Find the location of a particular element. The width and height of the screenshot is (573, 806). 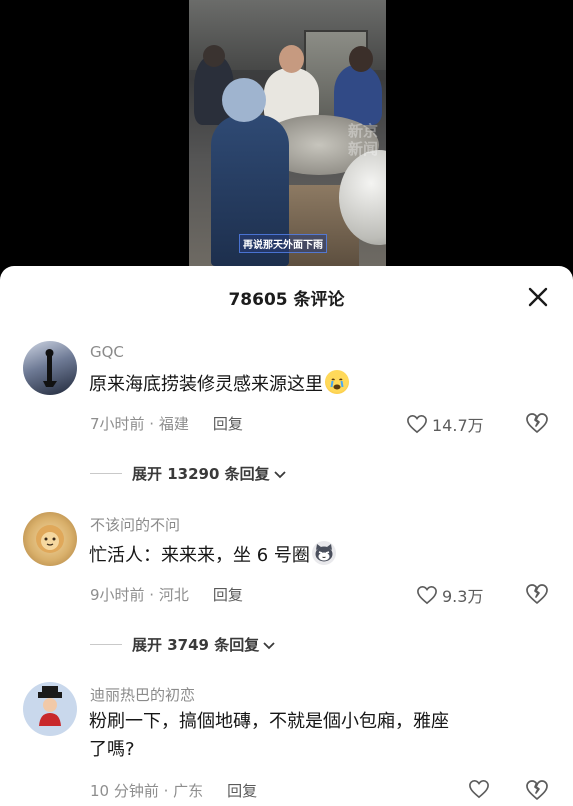

avatar-character-icon is located at coordinates (50, 706).